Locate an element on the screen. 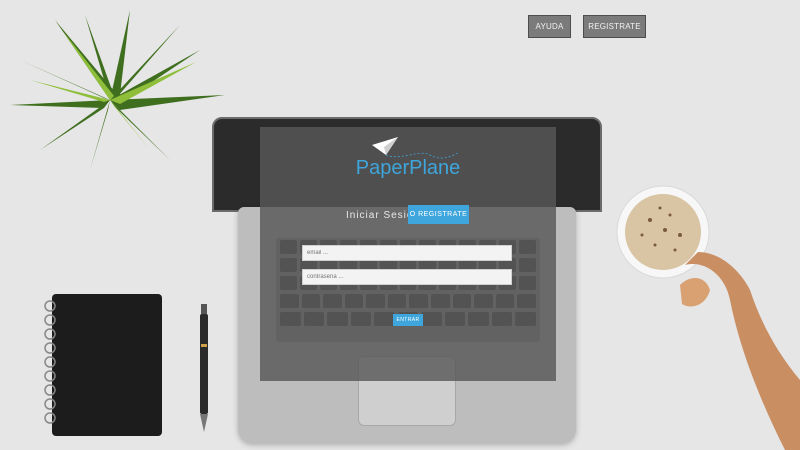 The image size is (800, 450). brand-logo-text: PaperPlane is located at coordinates (408, 168).